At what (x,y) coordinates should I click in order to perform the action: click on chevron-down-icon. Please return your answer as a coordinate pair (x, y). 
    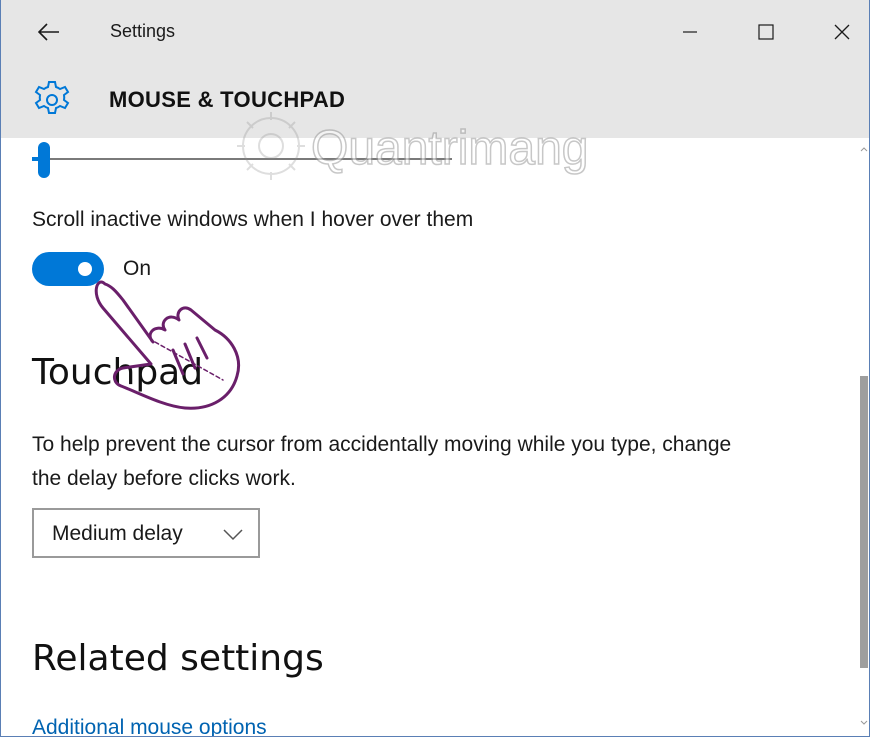
    Looking at the image, I should click on (233, 535).